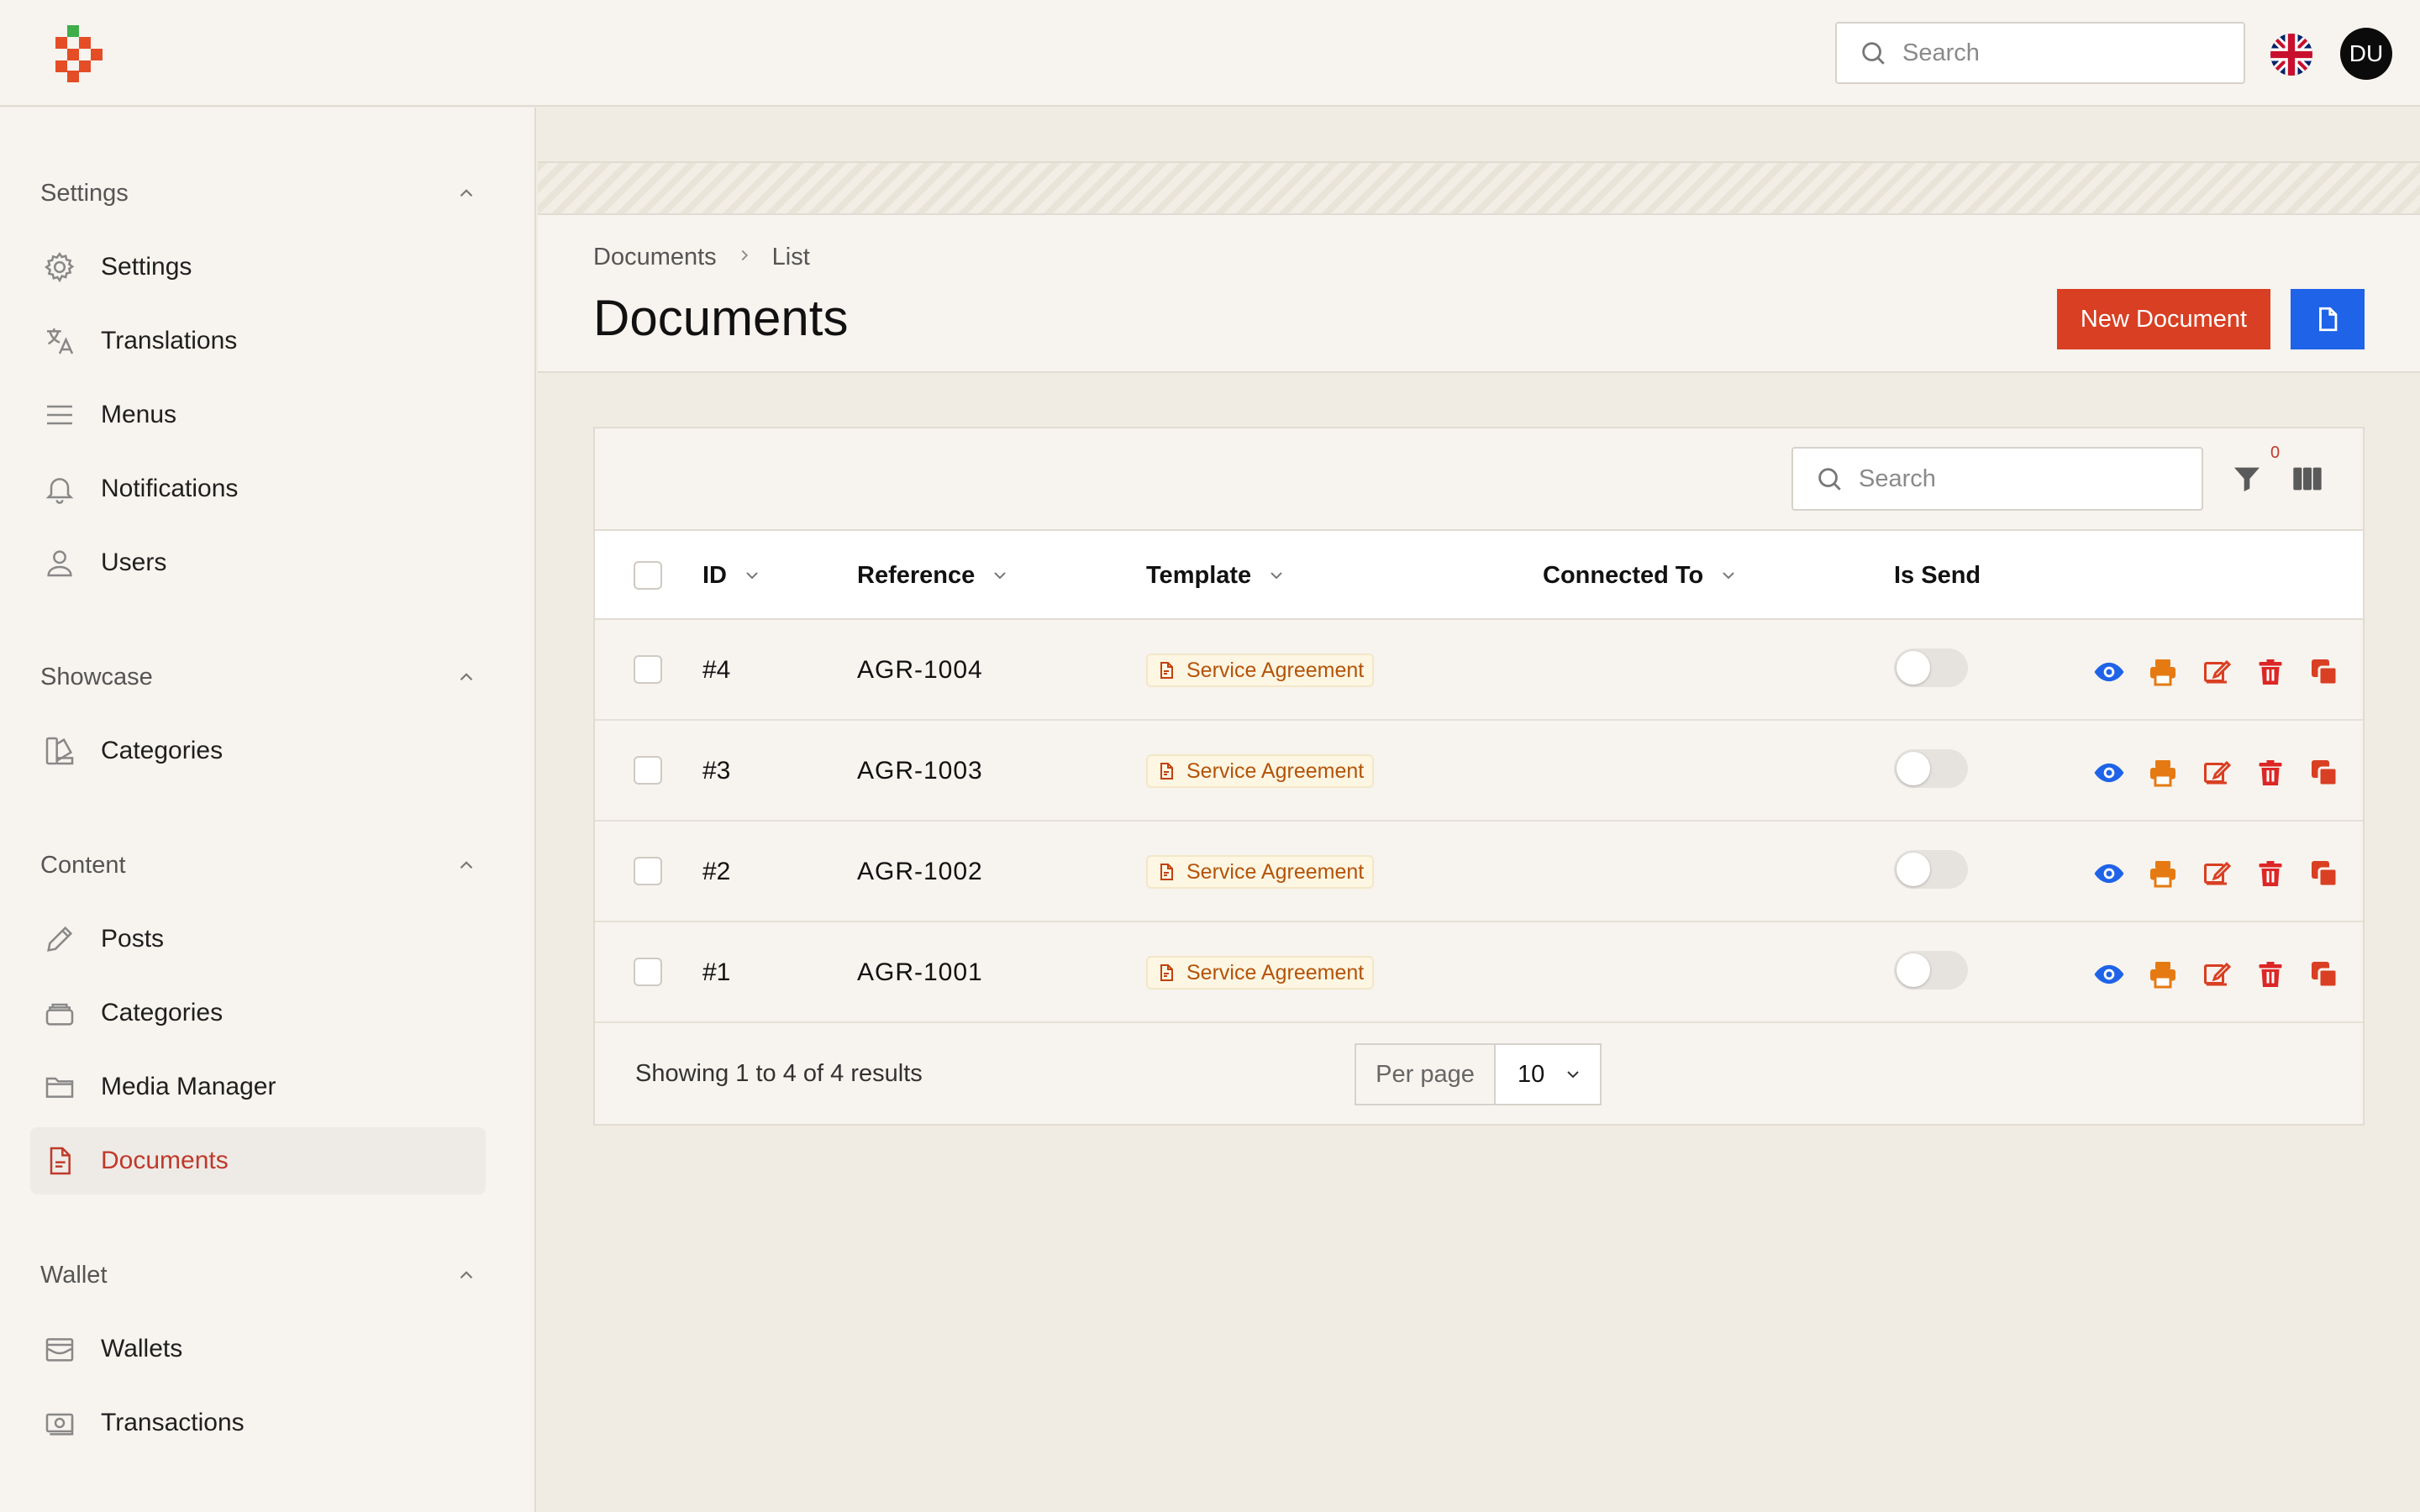 The width and height of the screenshot is (2420, 1512). I want to click on group-header-wallet: Wallet, so click(263, 1275).